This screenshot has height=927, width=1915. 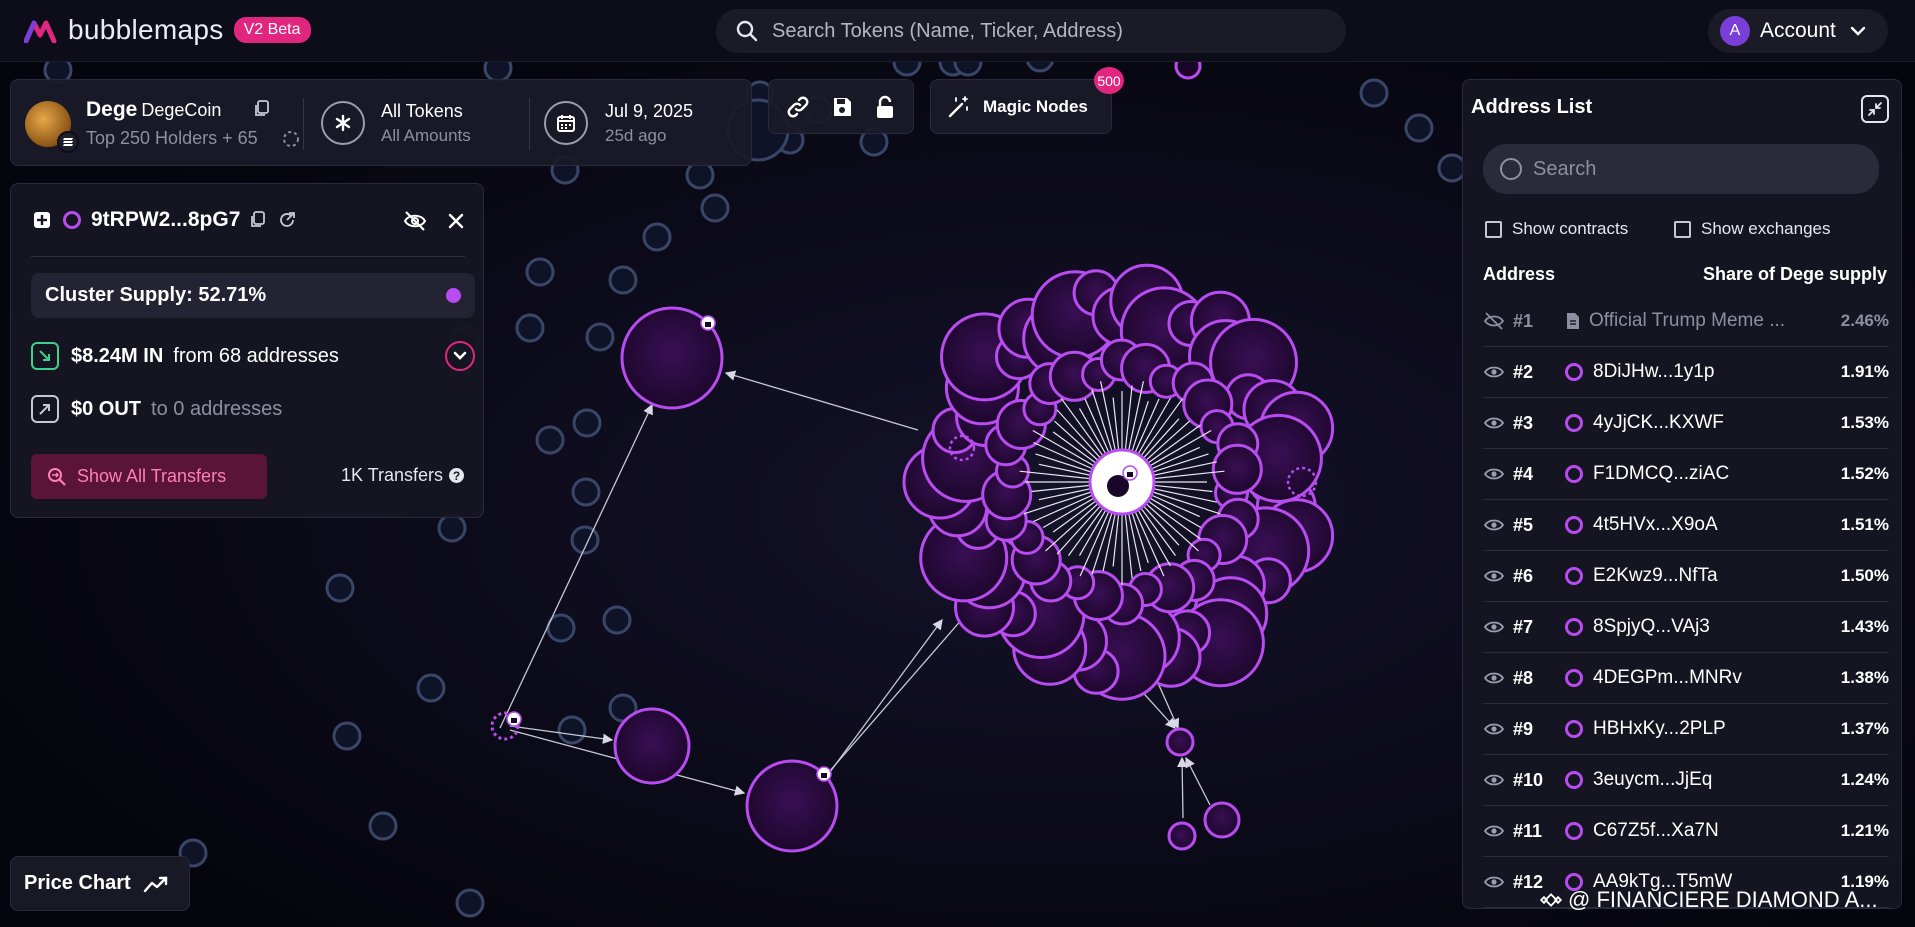 What do you see at coordinates (1519, 274) in the screenshot?
I see `column-header-address: Address` at bounding box center [1519, 274].